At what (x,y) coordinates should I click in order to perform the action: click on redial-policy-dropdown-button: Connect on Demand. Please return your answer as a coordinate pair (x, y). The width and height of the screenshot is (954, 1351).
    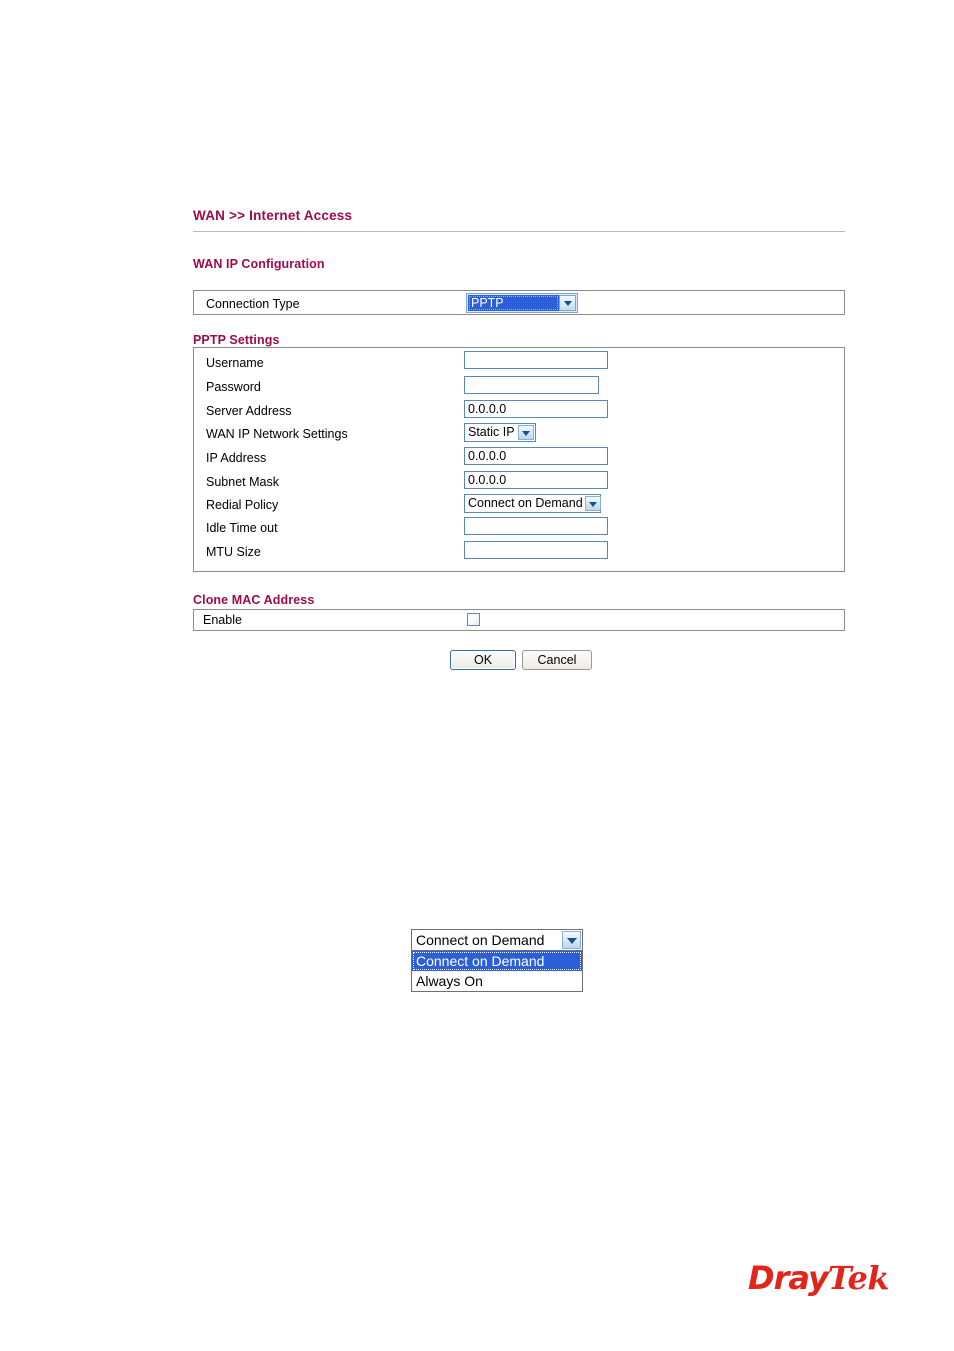
    Looking at the image, I should click on (497, 940).